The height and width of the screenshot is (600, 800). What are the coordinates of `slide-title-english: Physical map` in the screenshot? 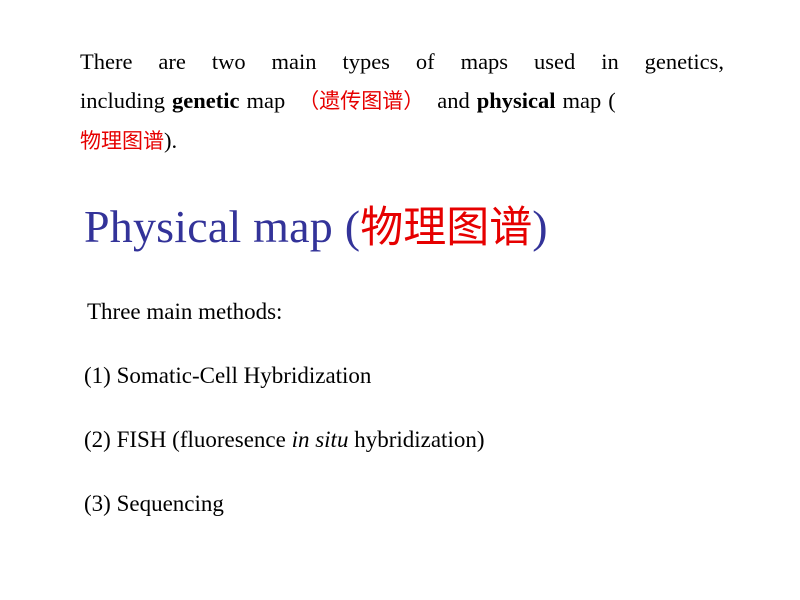 It's located at (208, 226).